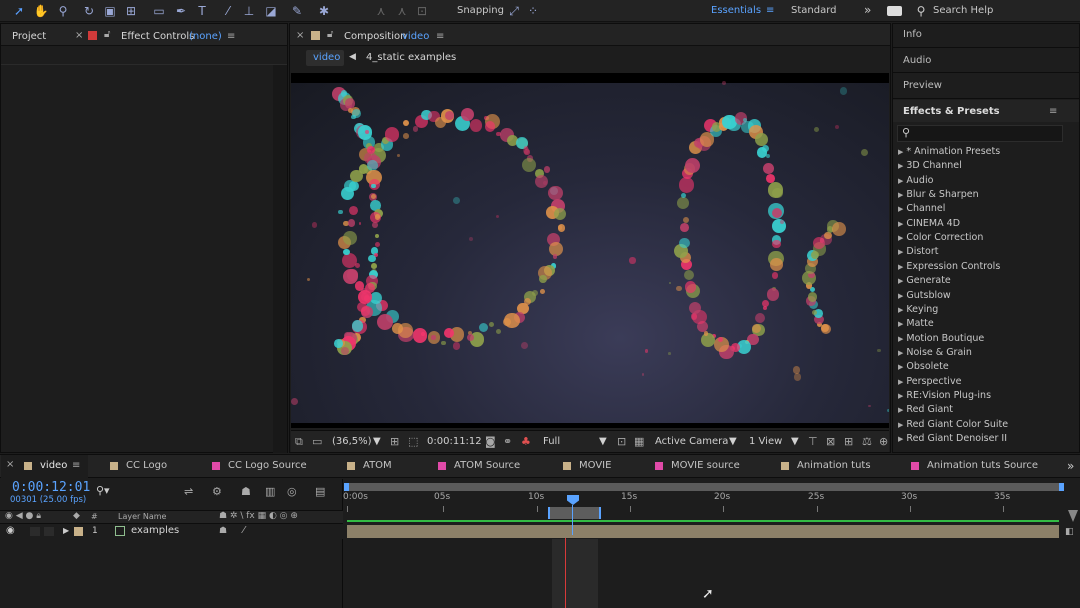  What do you see at coordinates (924, 297) in the screenshot?
I see `effects-category-item: ▶ Gutsblow` at bounding box center [924, 297].